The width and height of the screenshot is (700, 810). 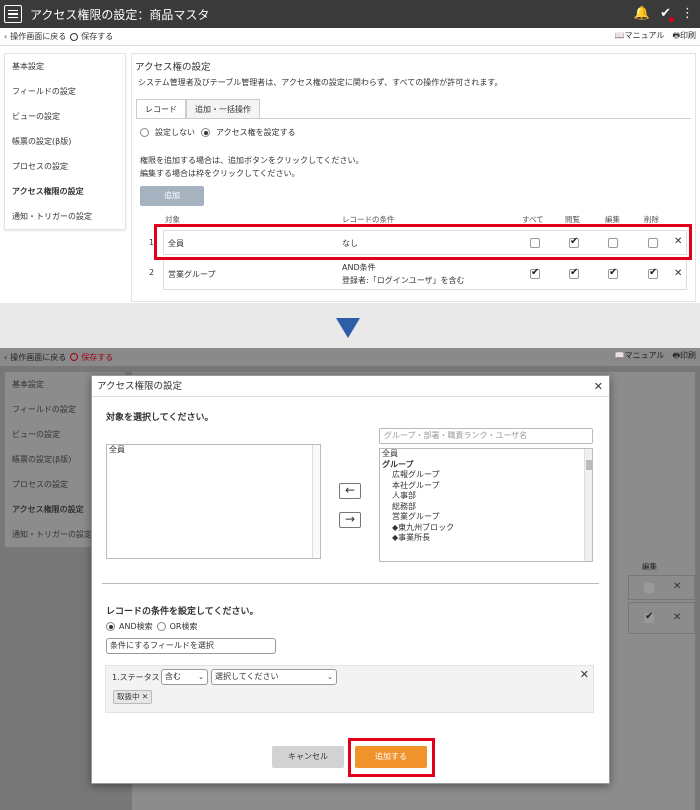 I want to click on conditions-label: レコードの条件を設定してください。, so click(x=182, y=612).